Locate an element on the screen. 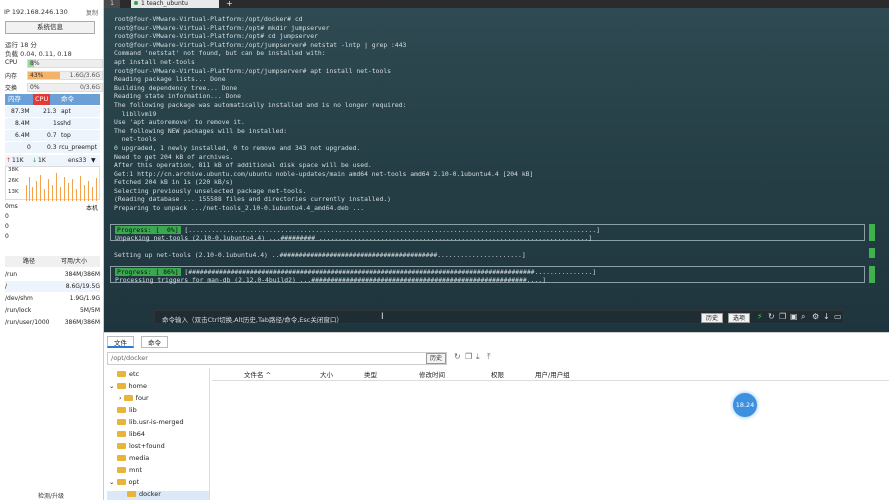 Image resolution: width=889 pixels, height=500 pixels. io-latency: 0ms is located at coordinates (11, 206).